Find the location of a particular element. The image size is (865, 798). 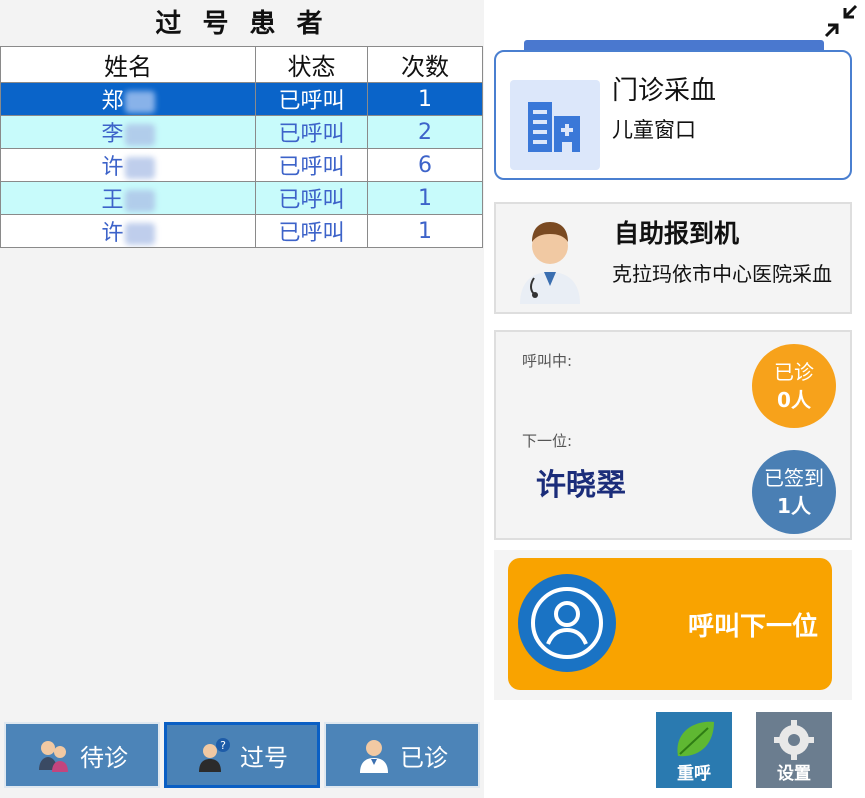

next-patient-name: 许晓翠 is located at coordinates (581, 485).